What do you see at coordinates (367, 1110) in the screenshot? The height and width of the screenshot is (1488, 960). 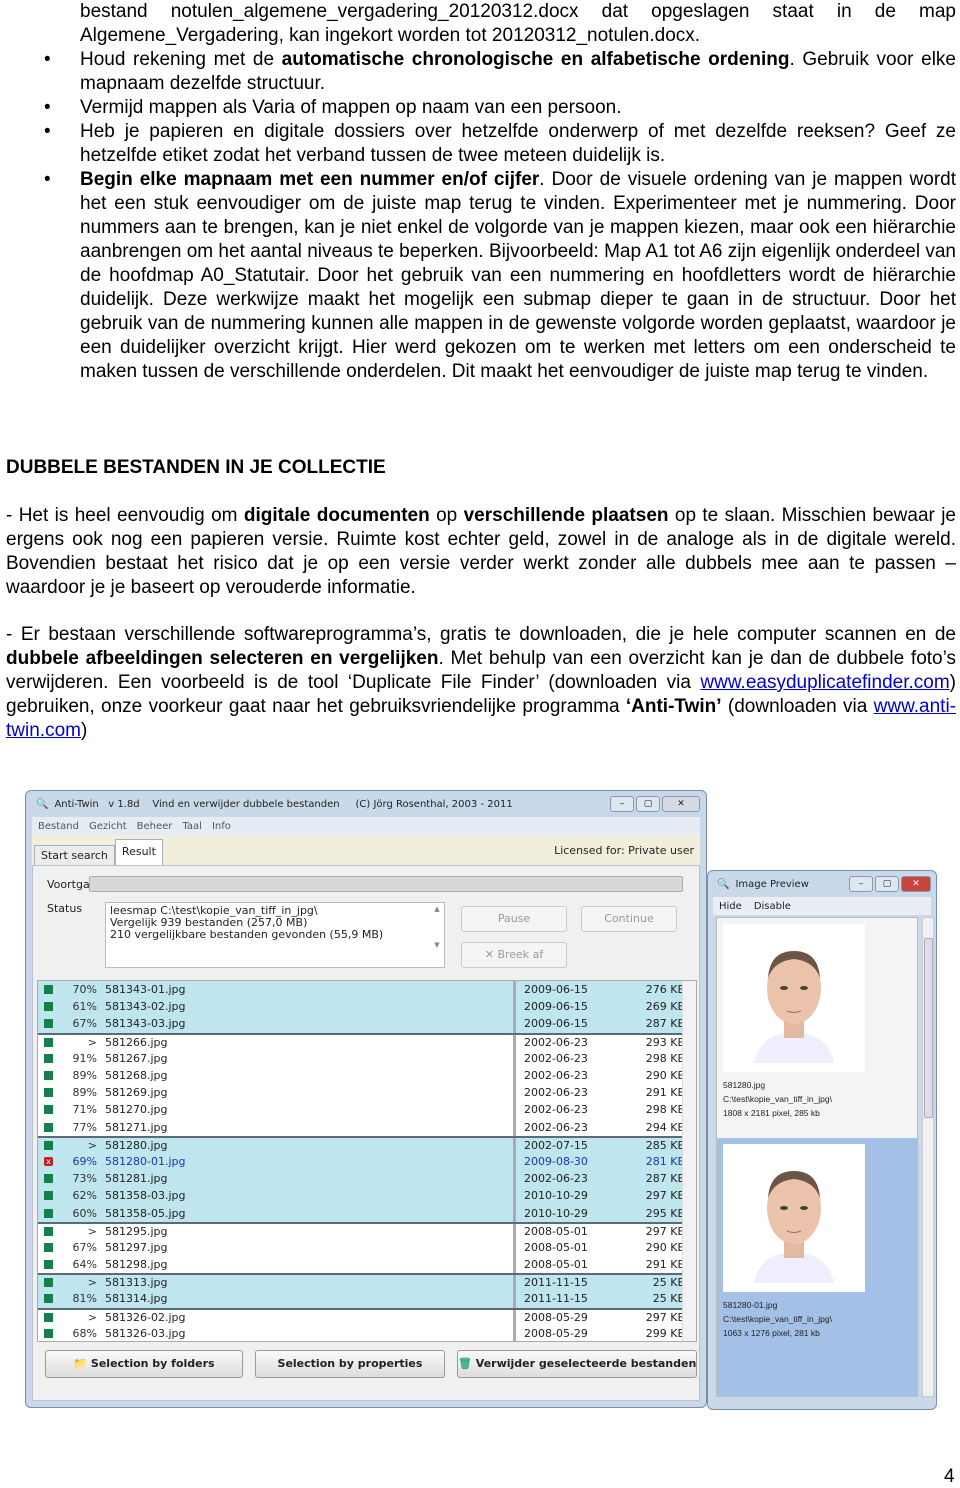 I see `table-row: 71% 581270.jpg 2002-06-23 298 KB` at bounding box center [367, 1110].